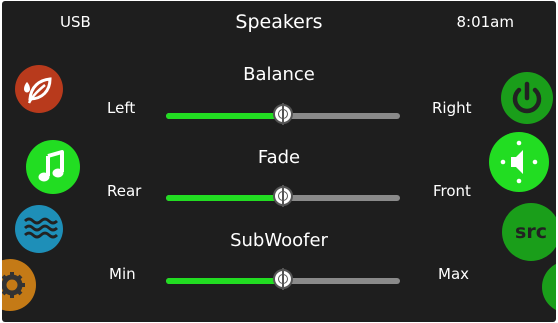 The image size is (558, 323). What do you see at coordinates (121, 108) in the screenshot?
I see `balance-left-label: Left` at bounding box center [121, 108].